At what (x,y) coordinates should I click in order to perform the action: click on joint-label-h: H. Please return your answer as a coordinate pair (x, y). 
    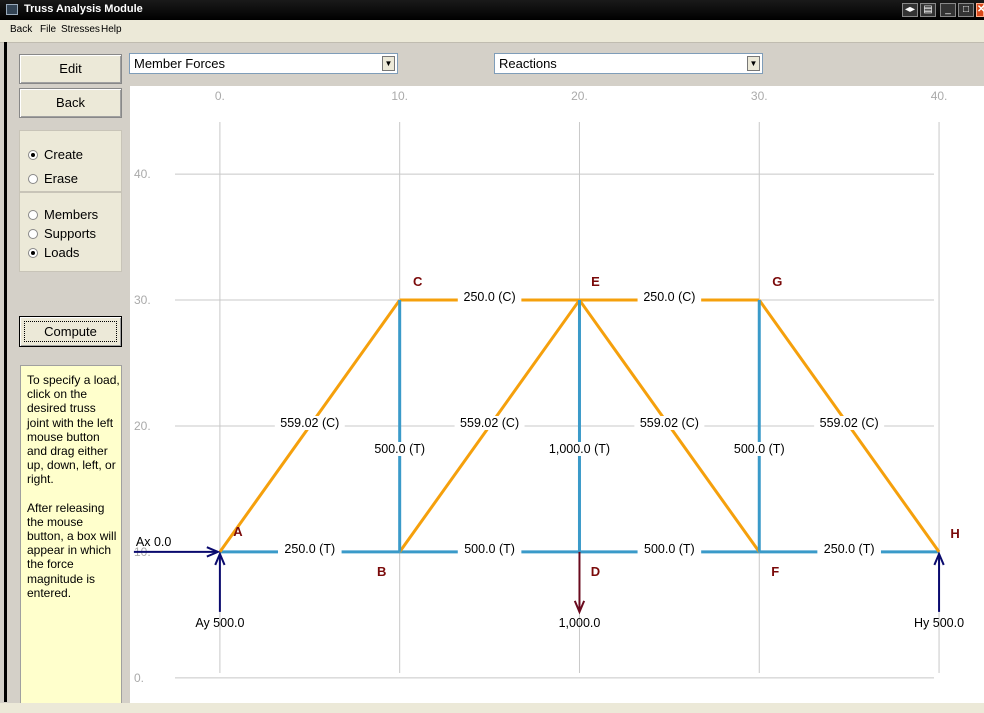
    Looking at the image, I should click on (954, 533).